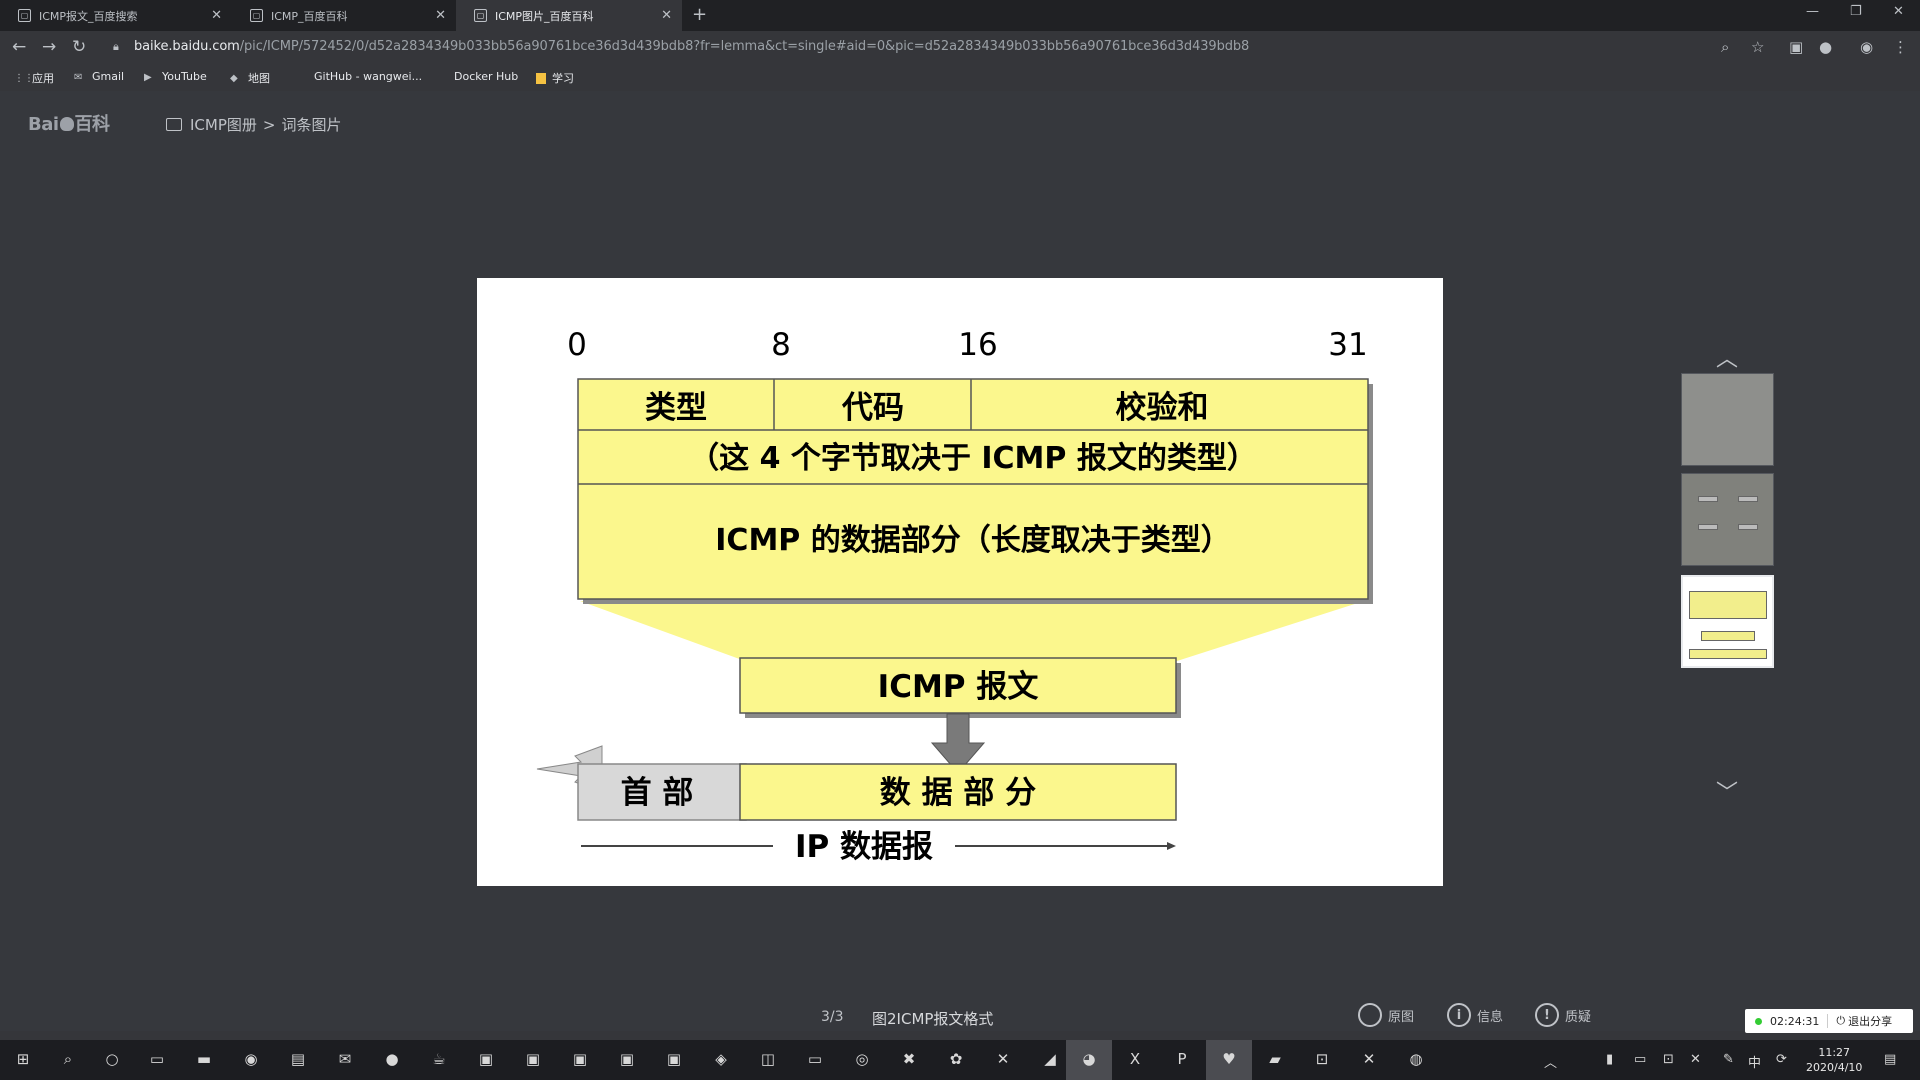 Image resolution: width=1920 pixels, height=1080 pixels. Describe the element at coordinates (676, 408) in the screenshot. I see `field-type: 类型` at that location.